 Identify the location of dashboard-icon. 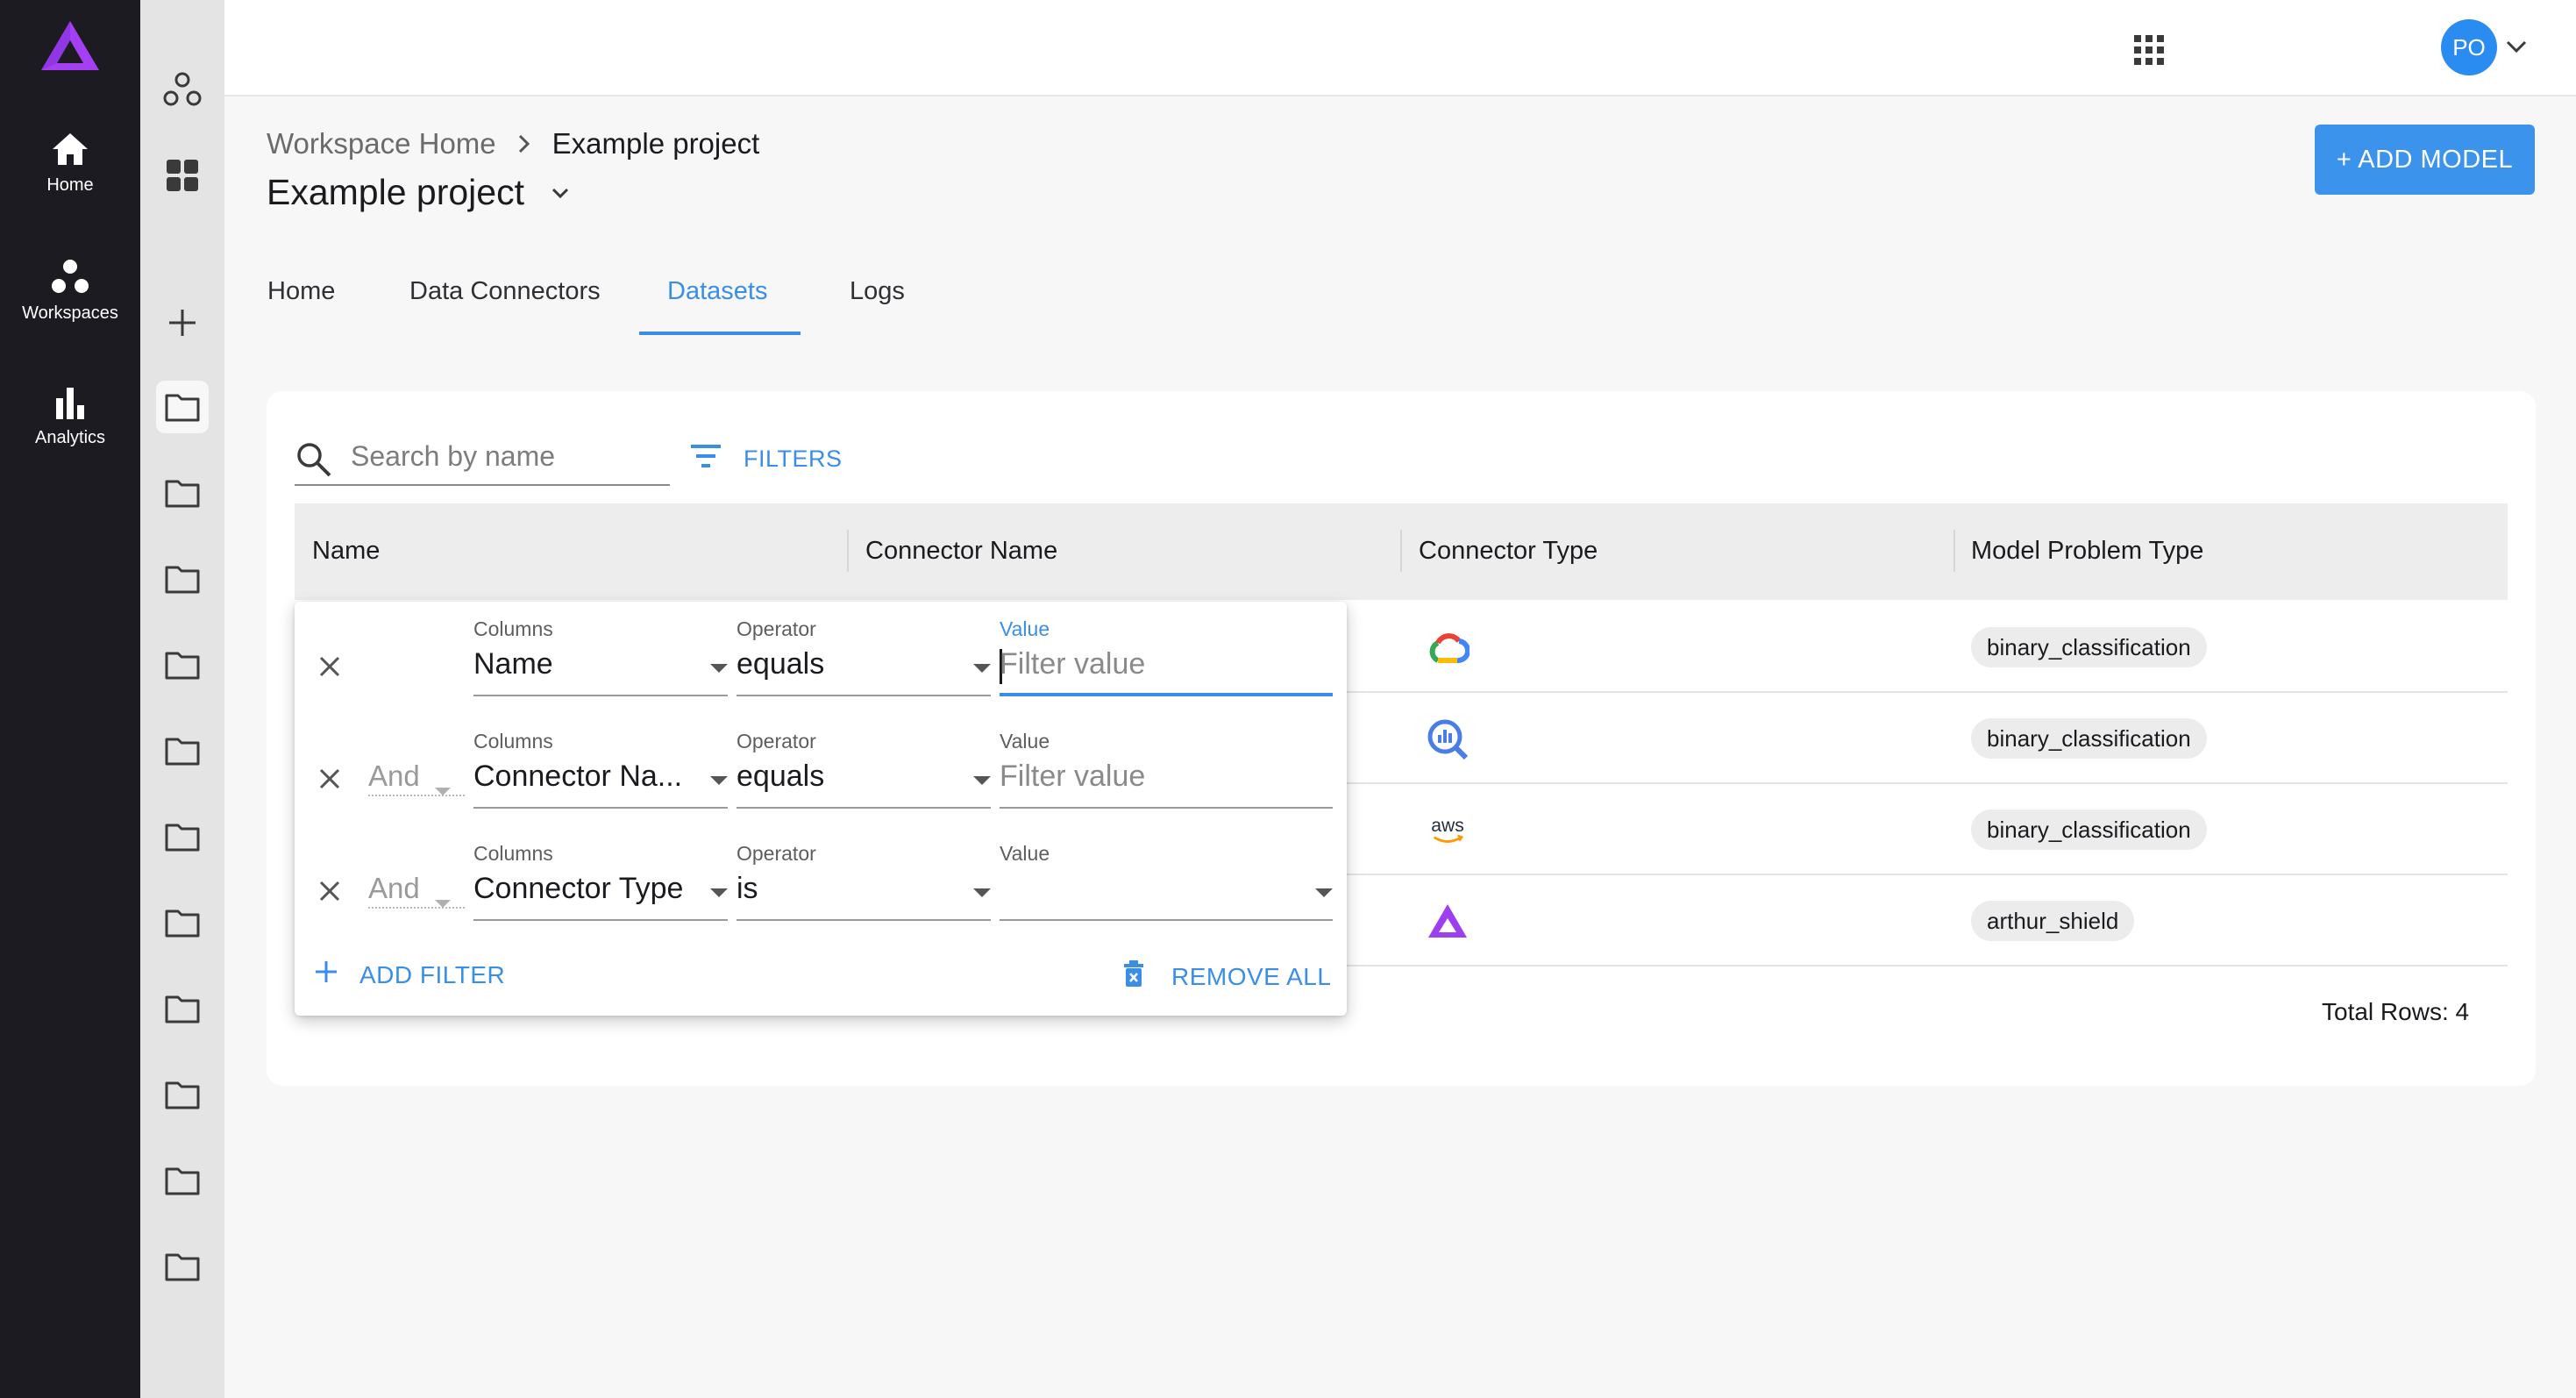
(182, 175).